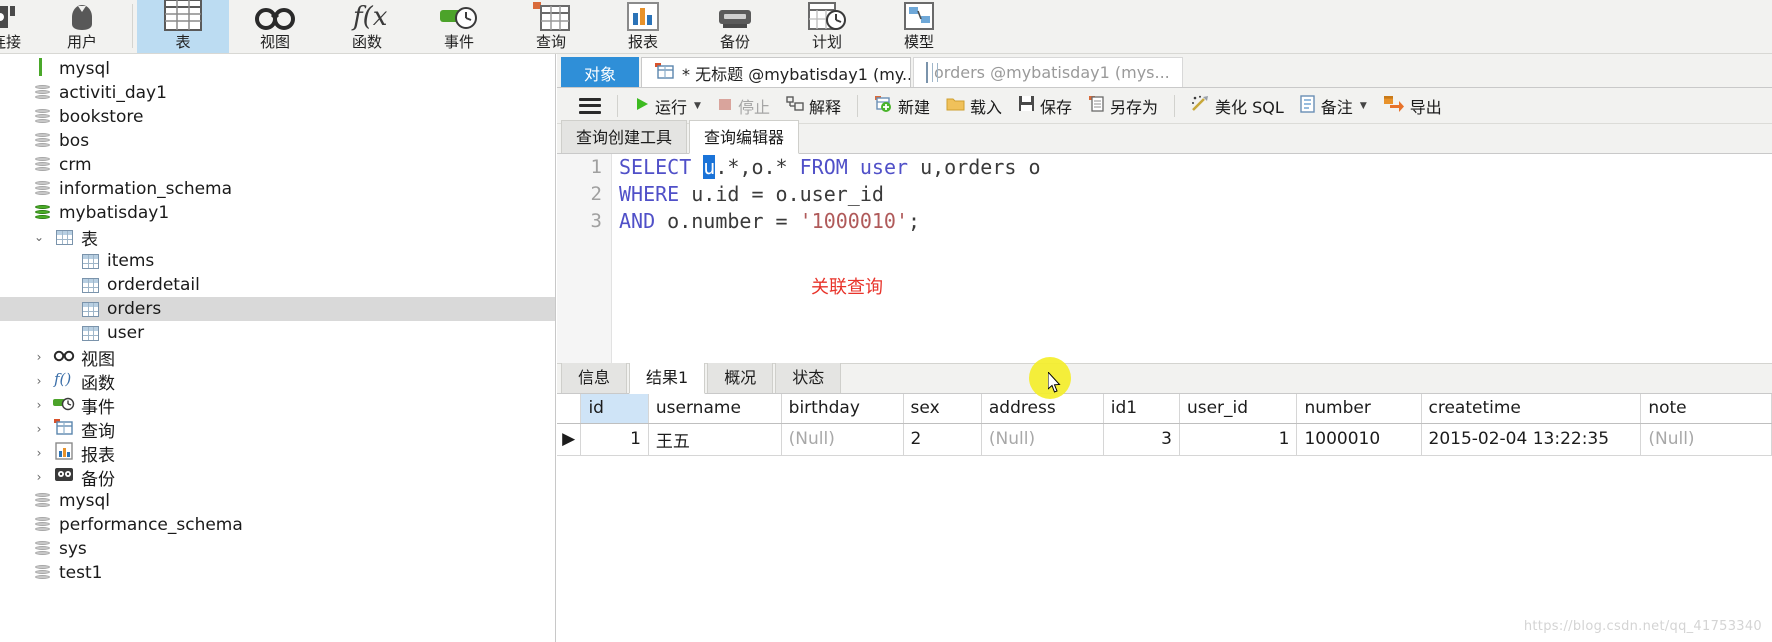 This screenshot has width=1772, height=642. Describe the element at coordinates (277, 453) in the screenshot. I see `tree-node-: › 报表` at that location.